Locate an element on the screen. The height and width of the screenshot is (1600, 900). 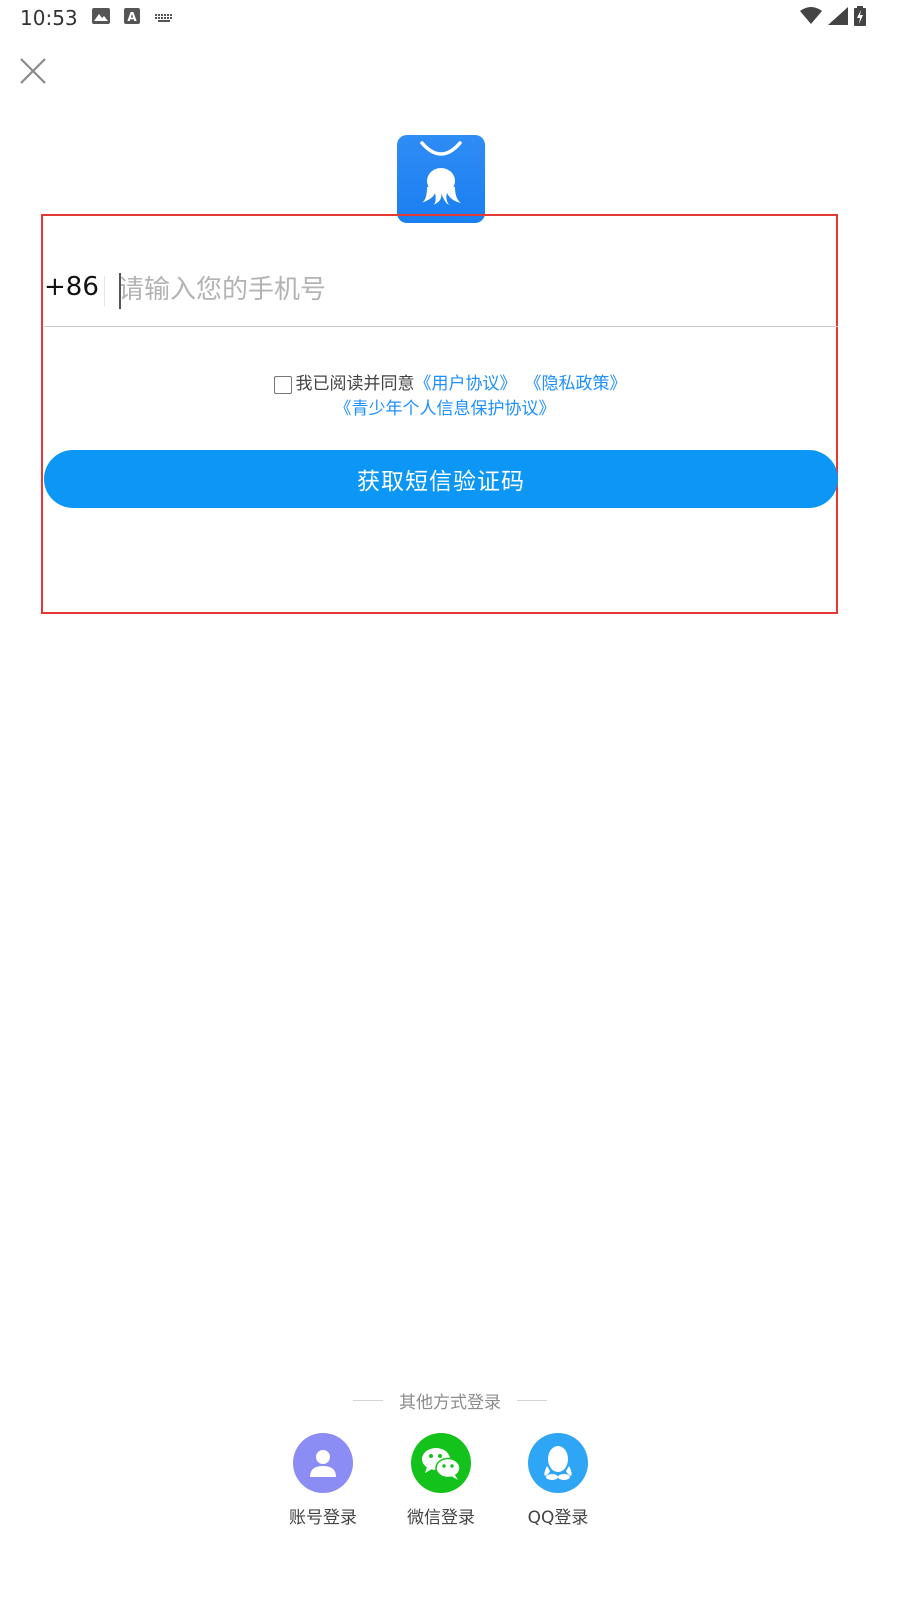
wechat-login-option: 微信登录 is located at coordinates (441, 1480).